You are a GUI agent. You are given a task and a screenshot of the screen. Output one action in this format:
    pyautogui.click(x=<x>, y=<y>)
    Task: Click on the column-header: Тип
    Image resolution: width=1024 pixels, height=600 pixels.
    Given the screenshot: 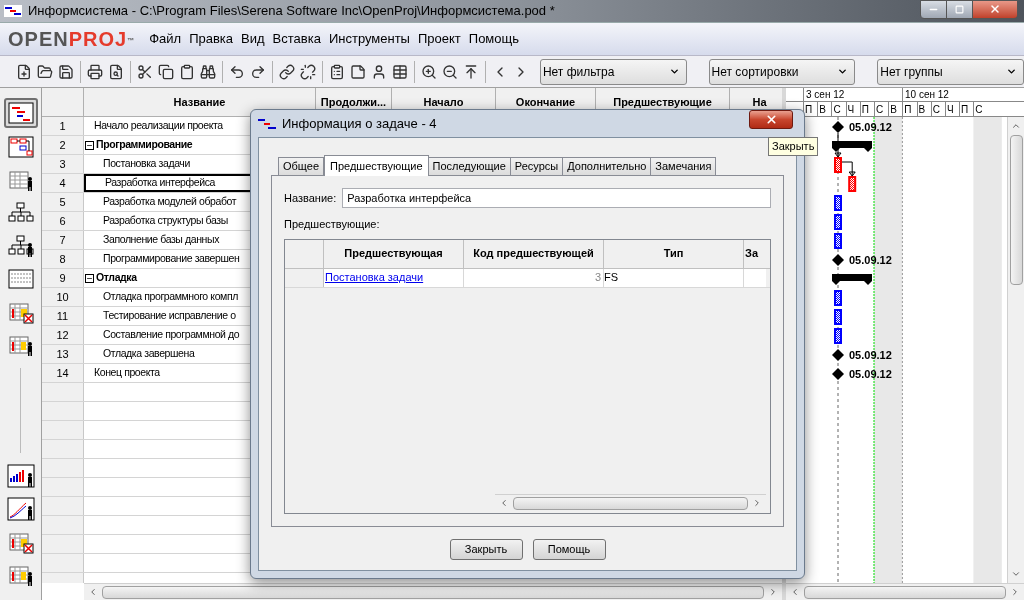 What is the action you would take?
    pyautogui.click(x=674, y=253)
    